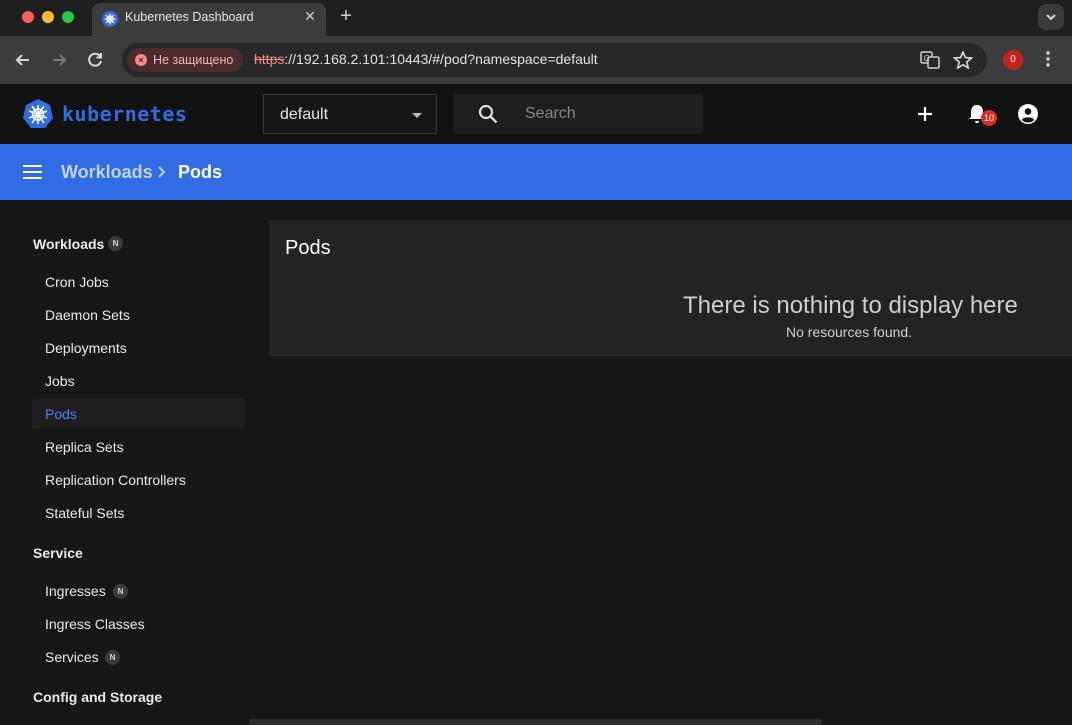 The height and width of the screenshot is (725, 1072). What do you see at coordinates (85, 513) in the screenshot?
I see `sidebar-item-label: Stateful Sets` at bounding box center [85, 513].